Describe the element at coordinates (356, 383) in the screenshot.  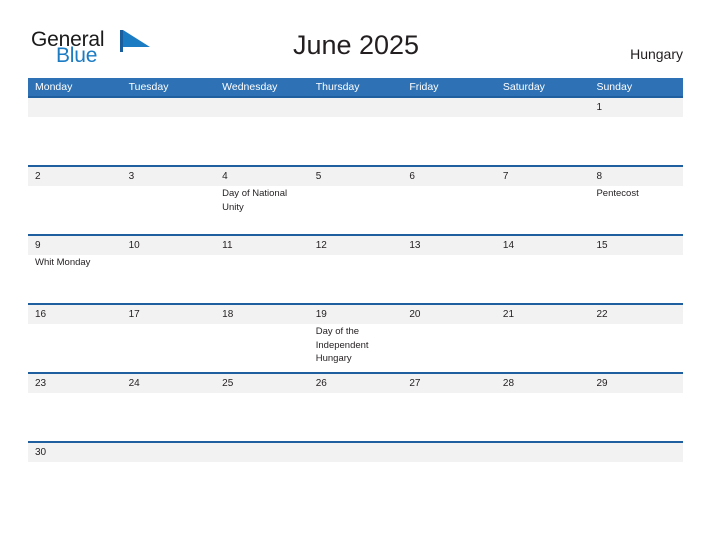
I see `day-cell-date: 26` at that location.